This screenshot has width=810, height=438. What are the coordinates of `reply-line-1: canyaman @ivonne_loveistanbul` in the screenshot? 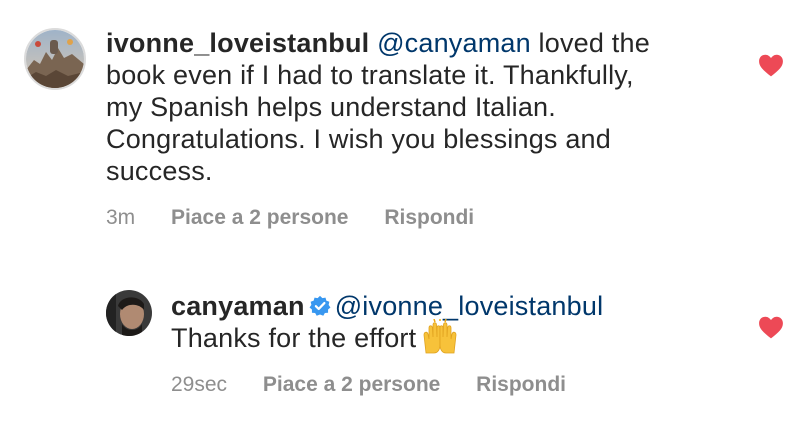 It's located at (451, 306).